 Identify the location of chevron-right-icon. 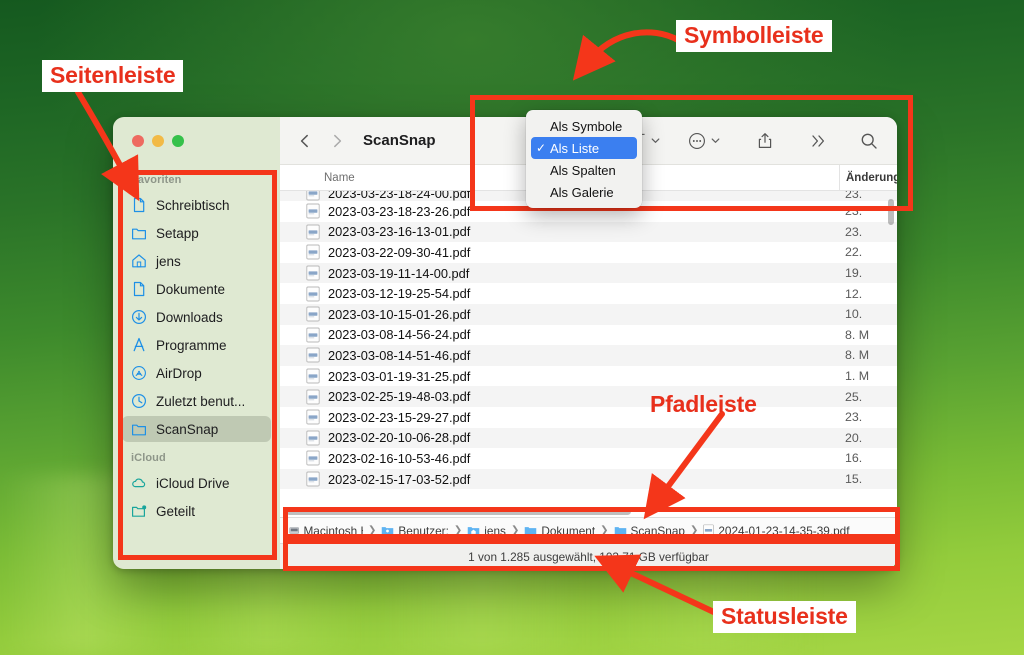
(338, 140).